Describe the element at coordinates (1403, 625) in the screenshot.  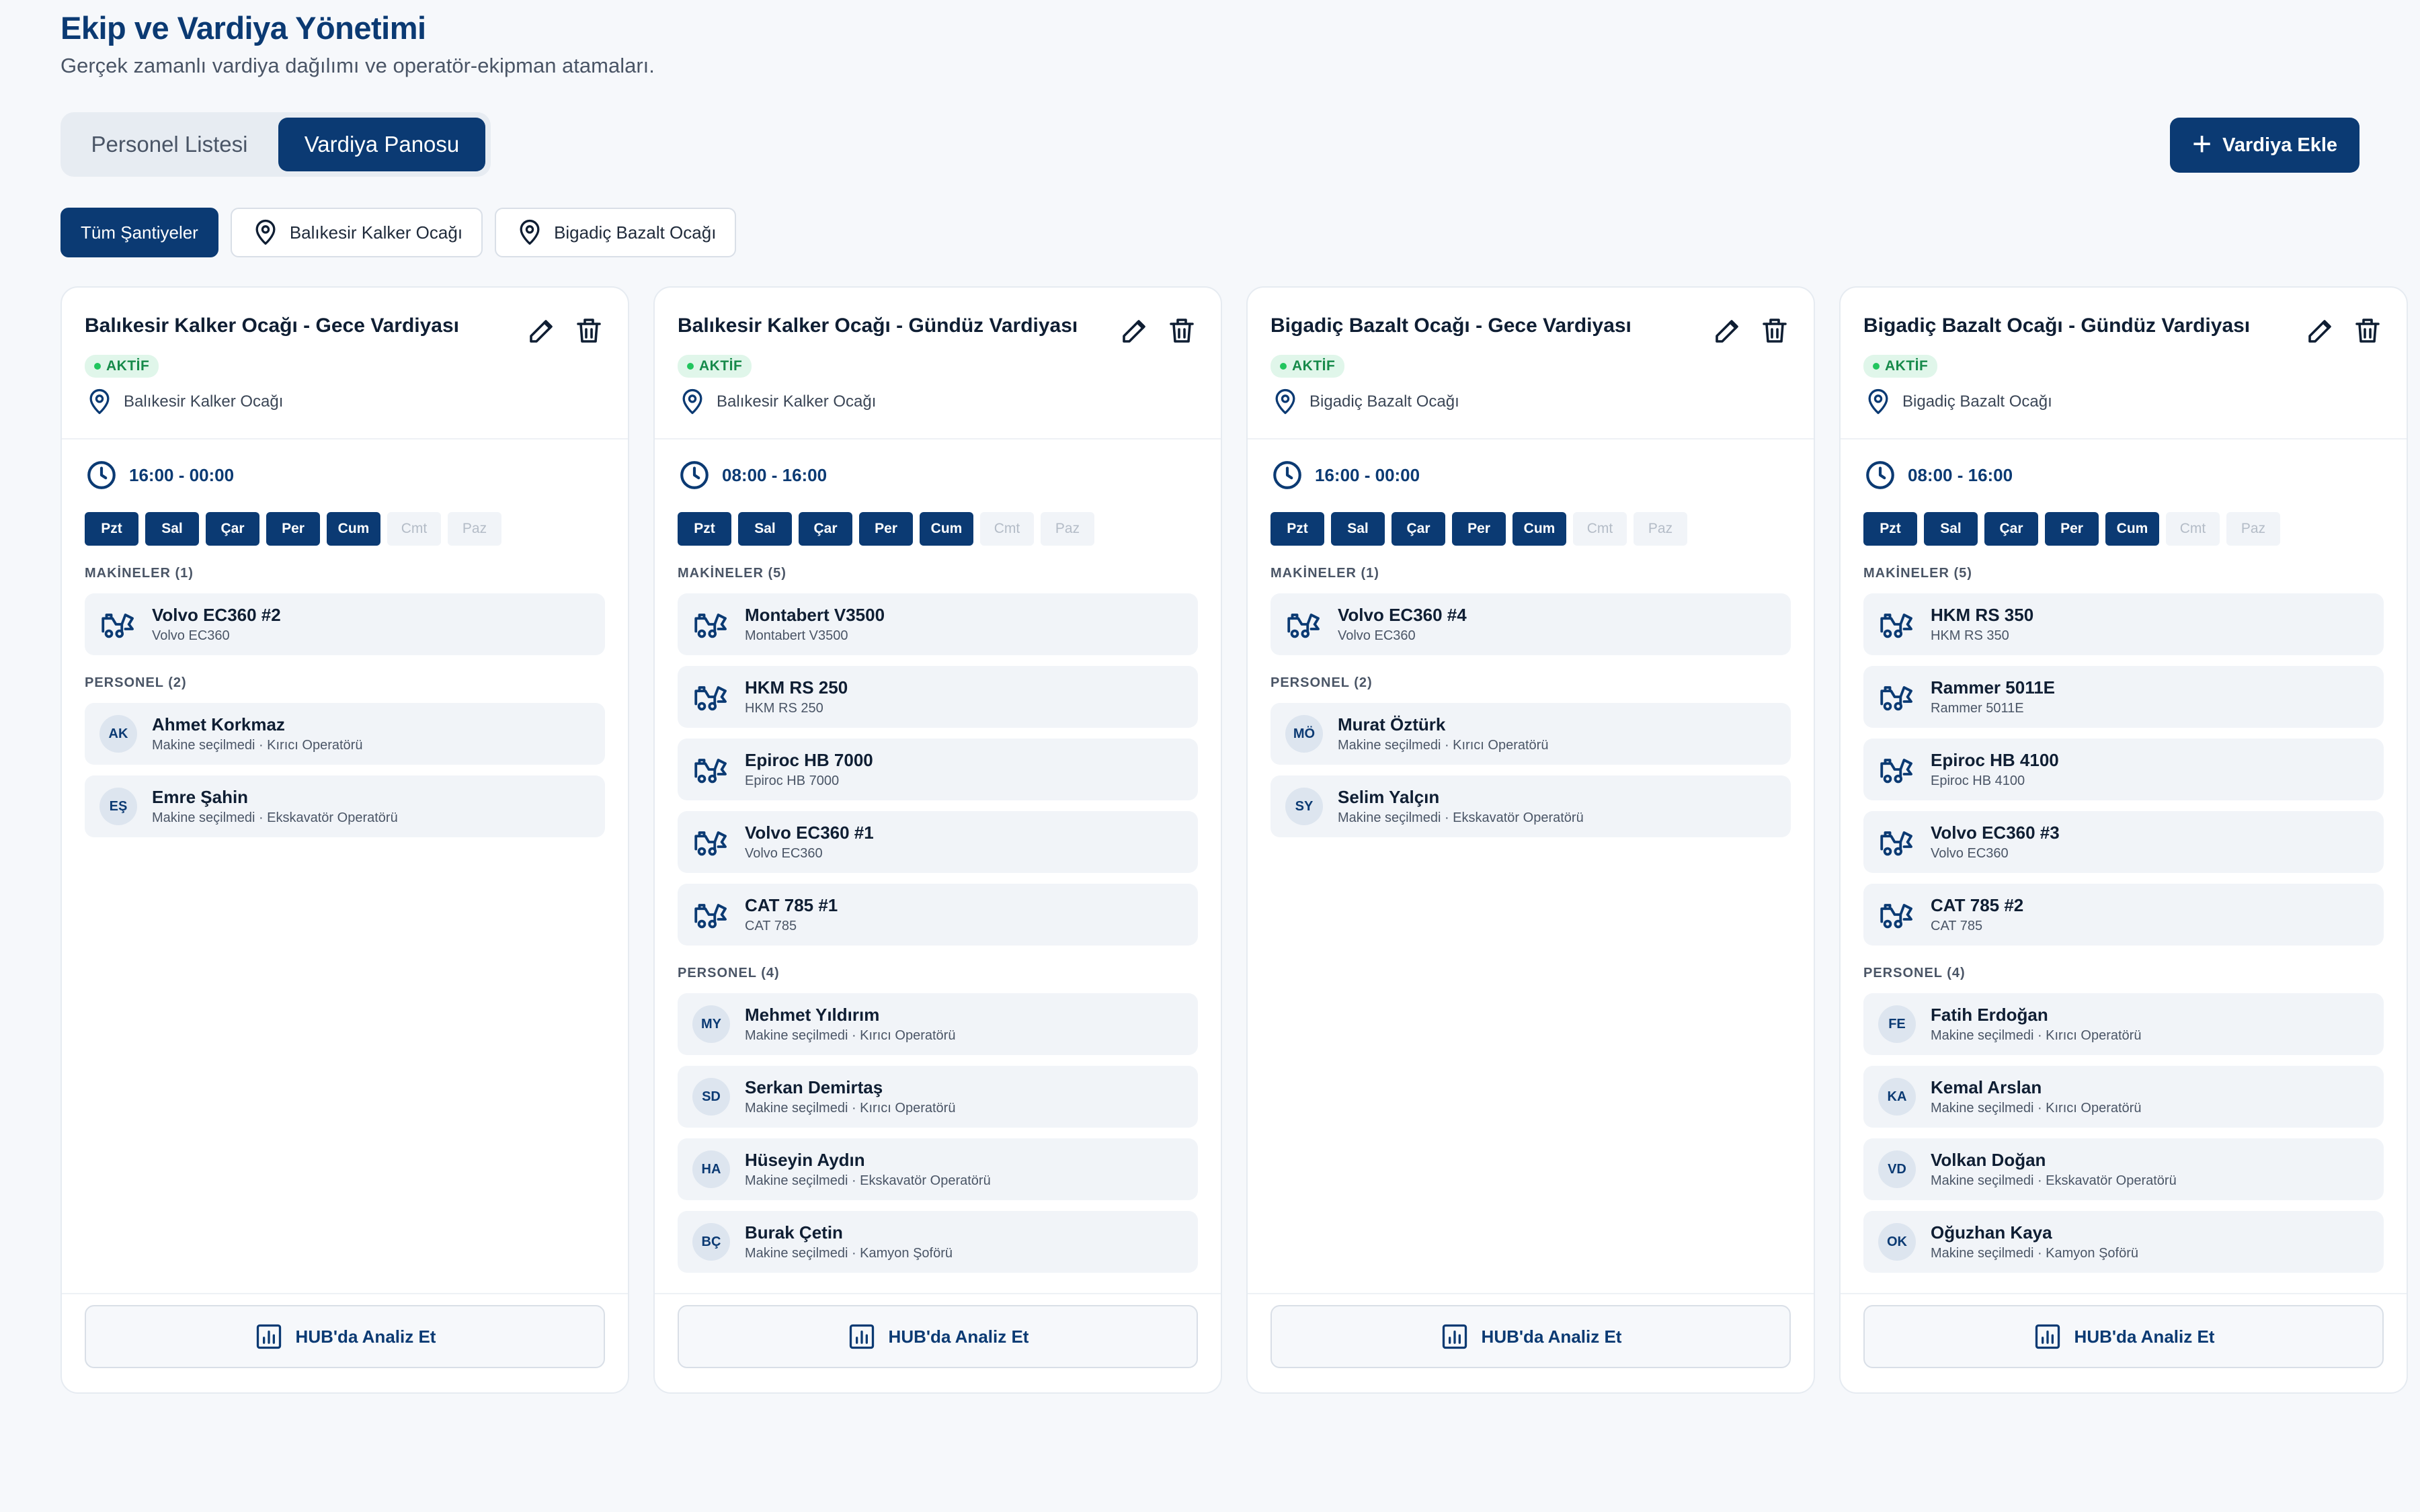
I see `machine-text: Volvo EC360 #4 Volvo EC360` at that location.